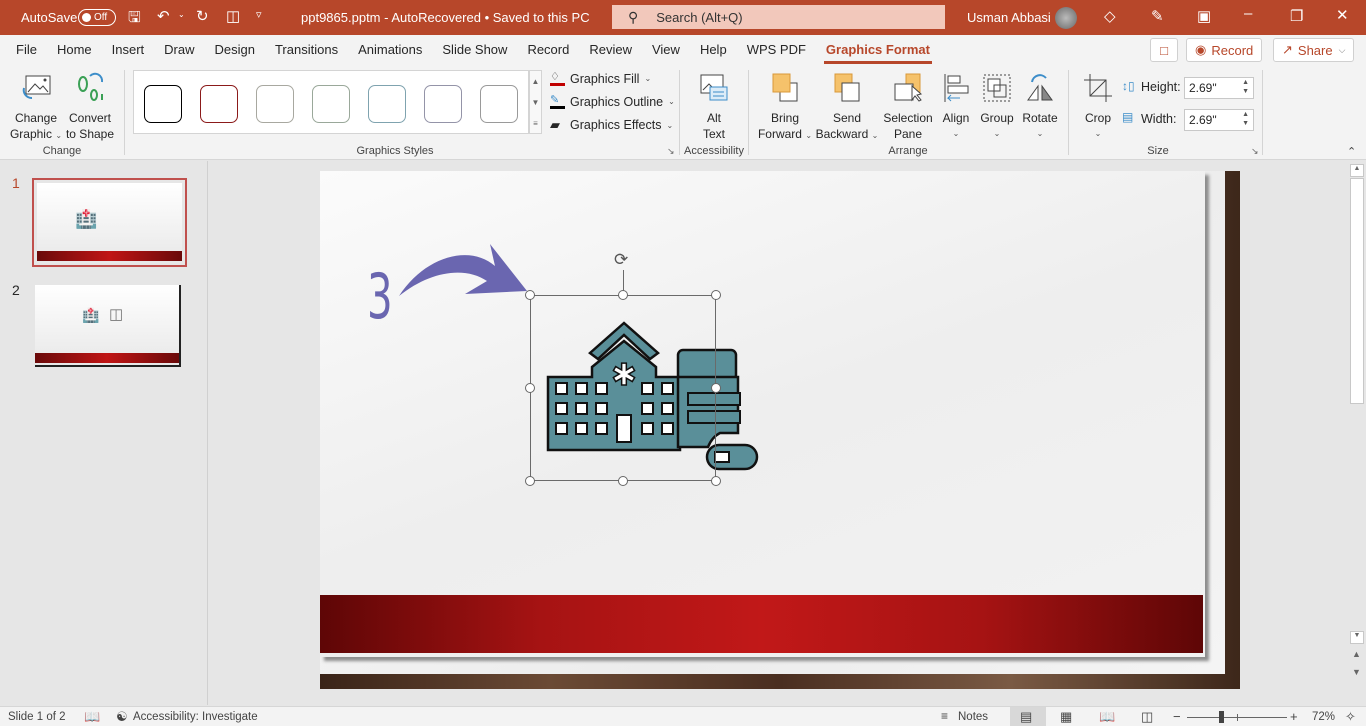  I want to click on scroll-thumb, so click(1357, 291).